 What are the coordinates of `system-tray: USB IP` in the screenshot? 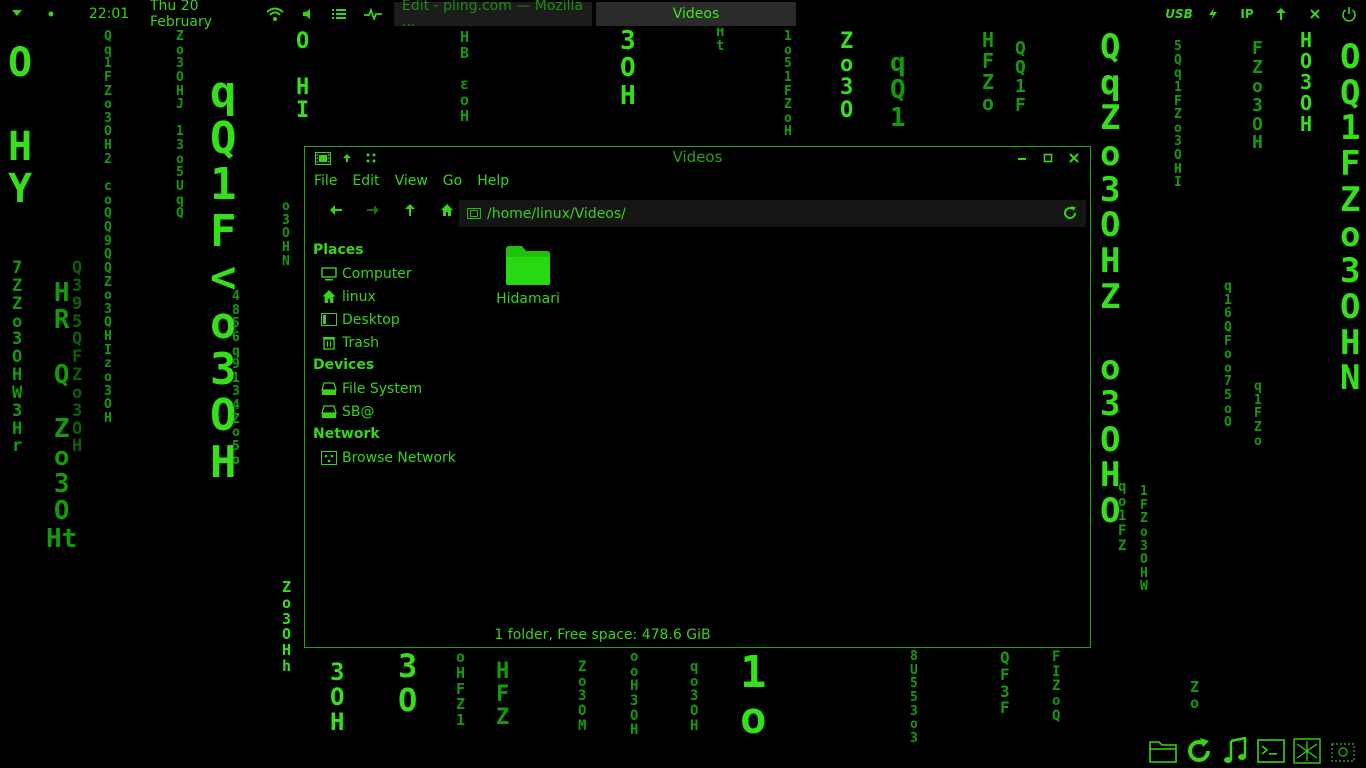 It's located at (1264, 14).